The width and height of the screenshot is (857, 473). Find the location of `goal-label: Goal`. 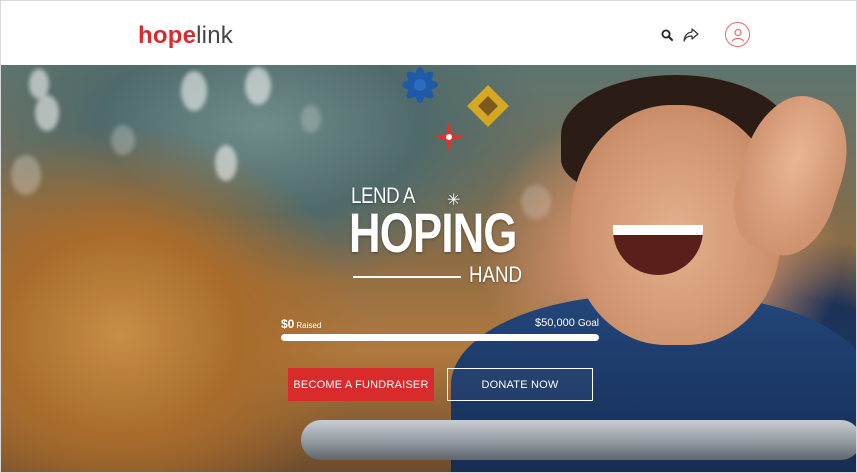

goal-label: Goal is located at coordinates (588, 323).